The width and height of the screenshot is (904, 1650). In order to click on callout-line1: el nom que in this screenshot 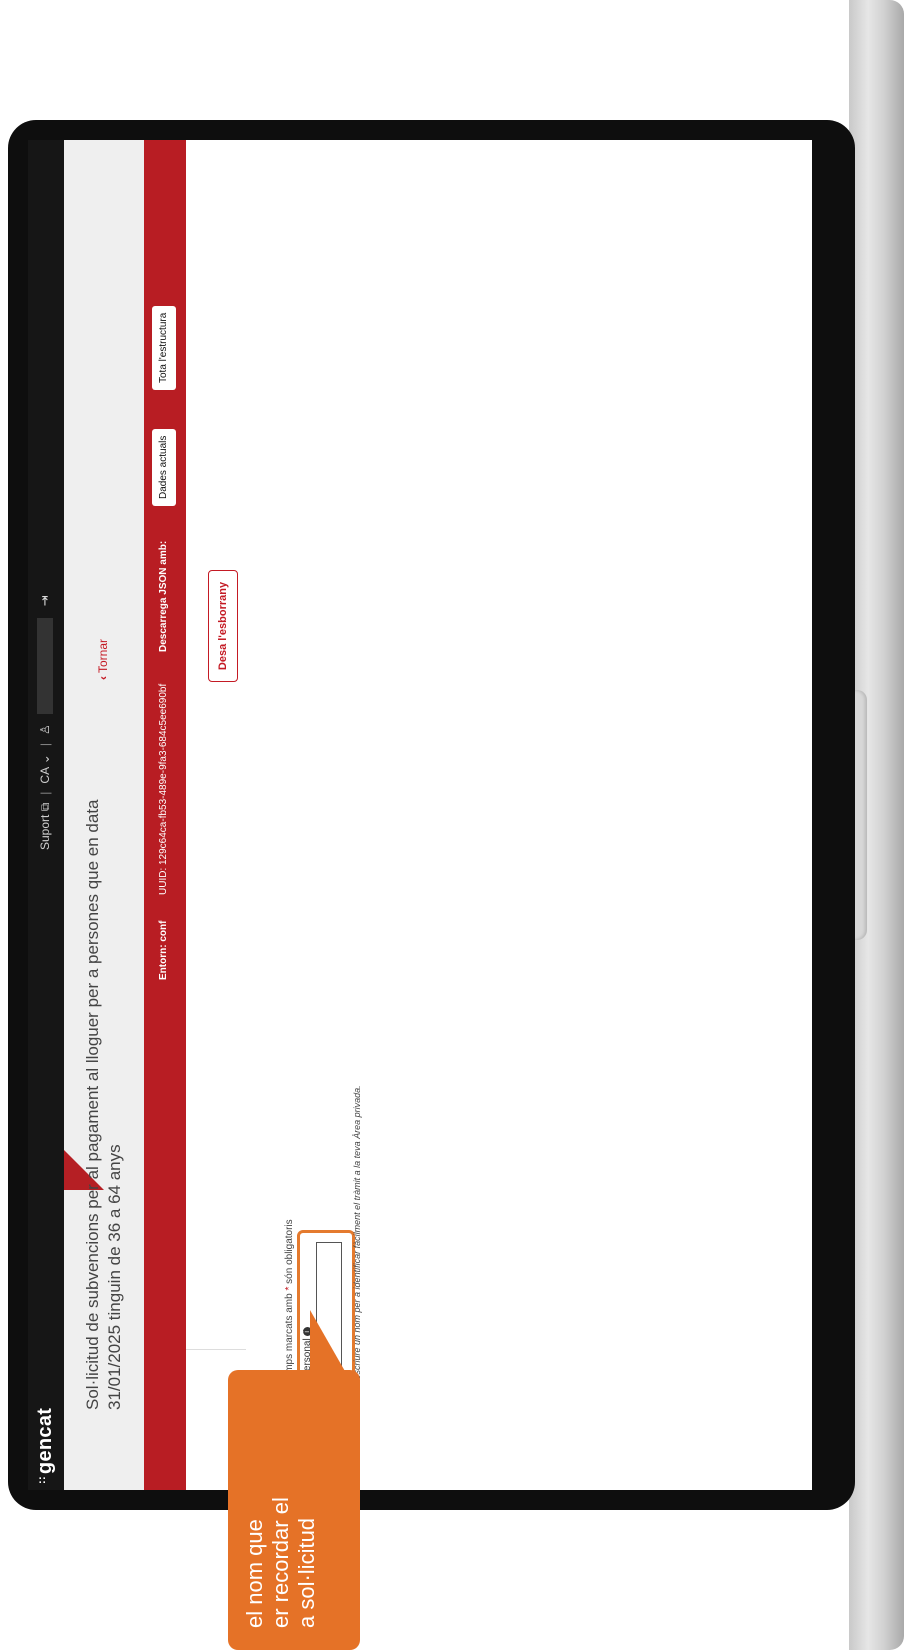, I will do `click(254, 1573)`.